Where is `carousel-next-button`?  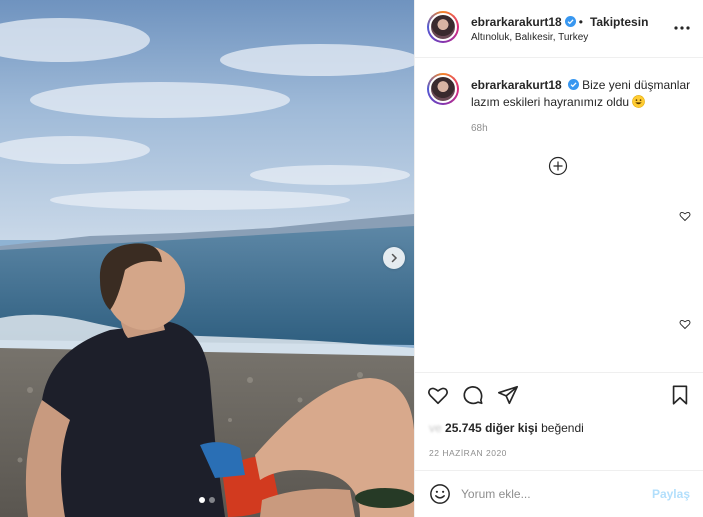
carousel-next-button is located at coordinates (394, 258).